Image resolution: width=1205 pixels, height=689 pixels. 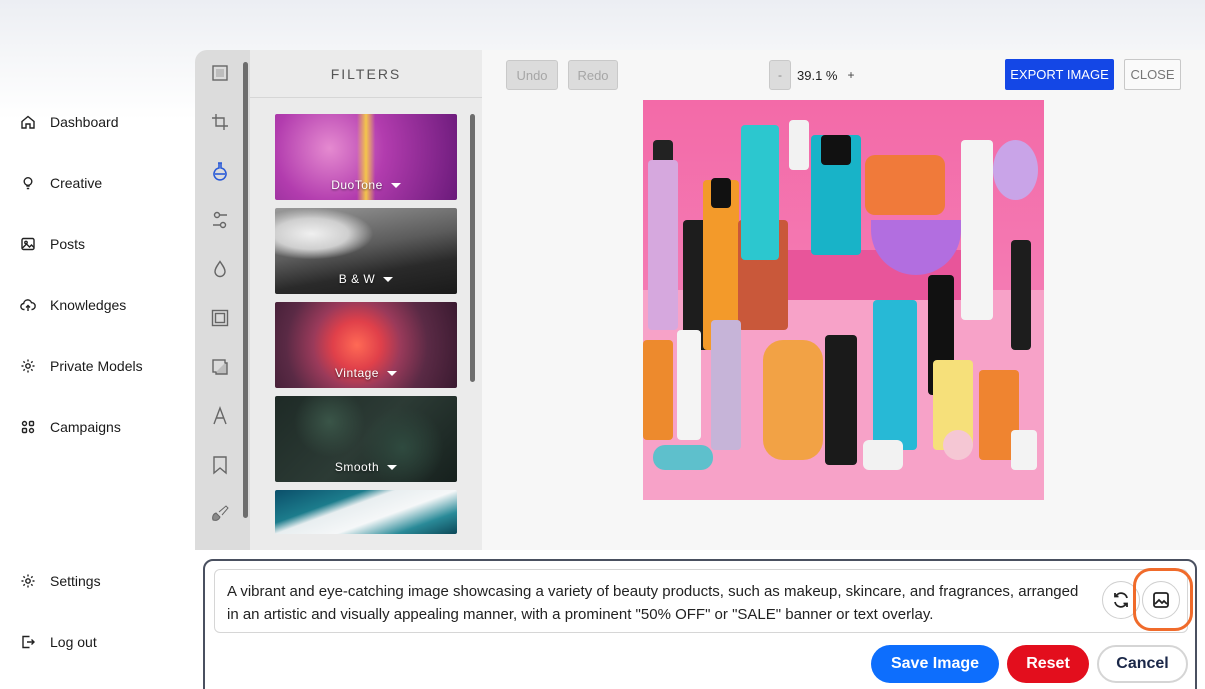 What do you see at coordinates (532, 75) in the screenshot?
I see `undo-button: Undo` at bounding box center [532, 75].